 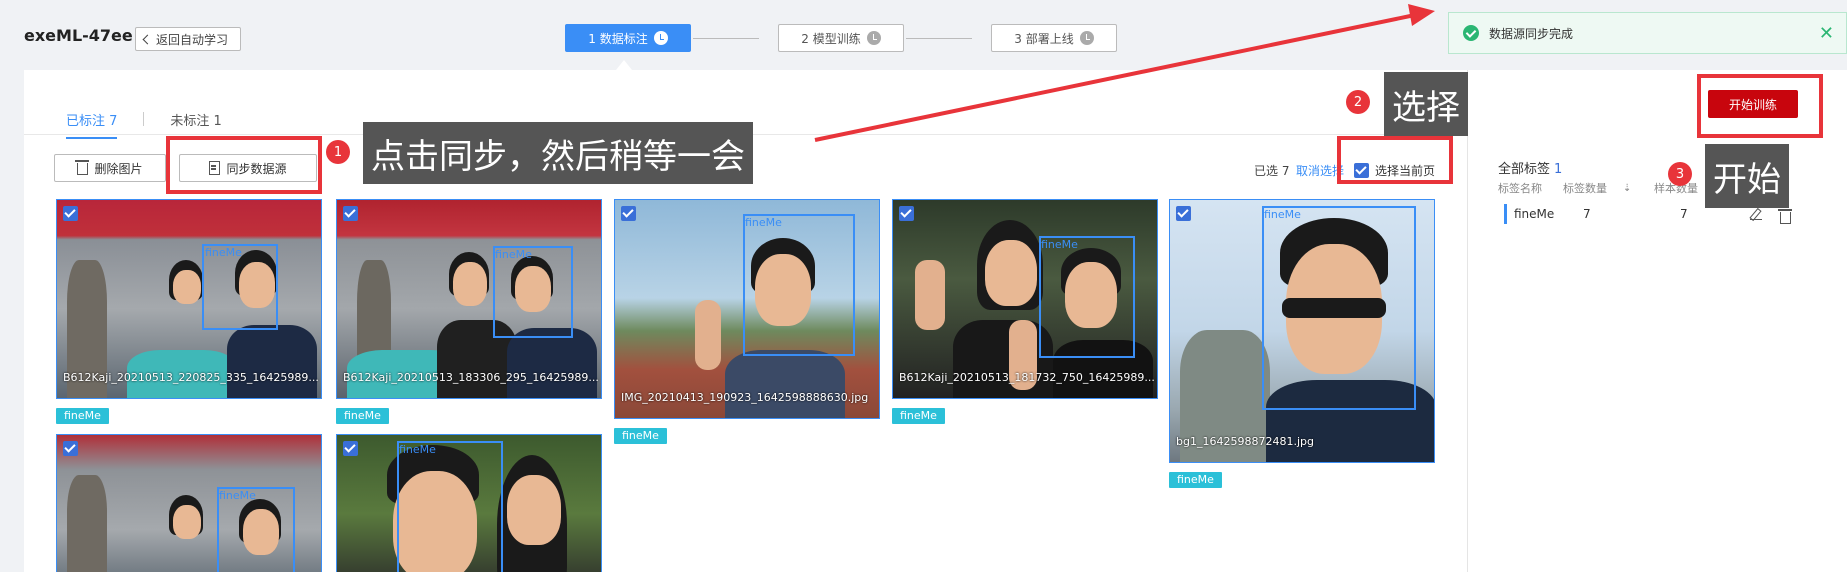 What do you see at coordinates (618, 38) in the screenshot?
I see `step-label: 1 数据标注` at bounding box center [618, 38].